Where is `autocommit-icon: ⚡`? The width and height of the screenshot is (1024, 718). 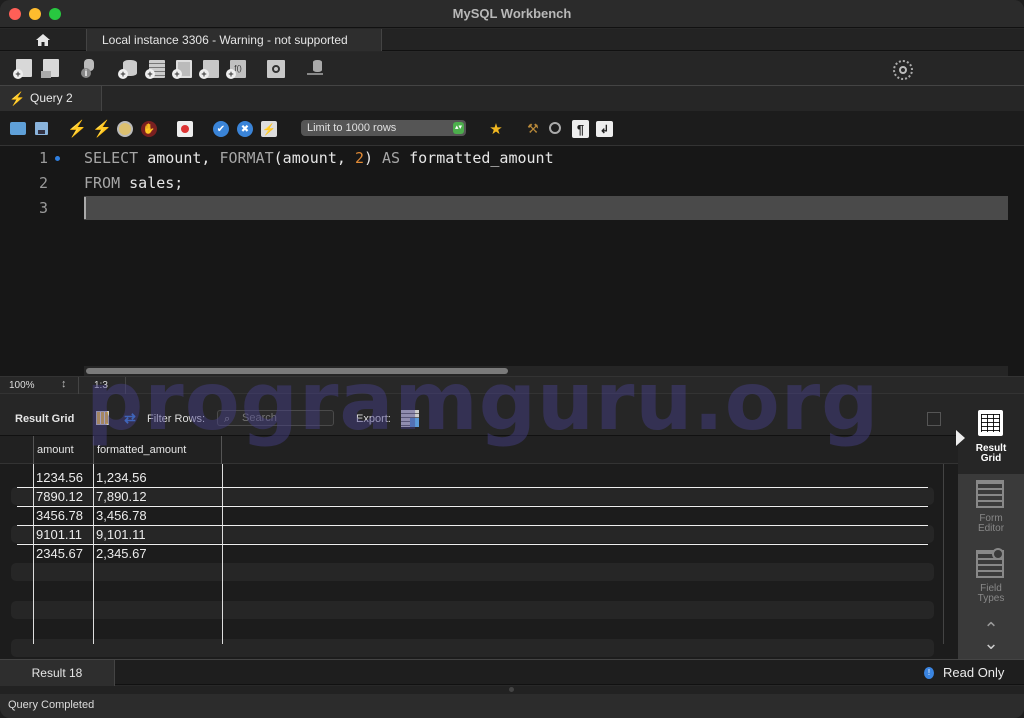
autocommit-icon: ⚡ is located at coordinates (269, 129).